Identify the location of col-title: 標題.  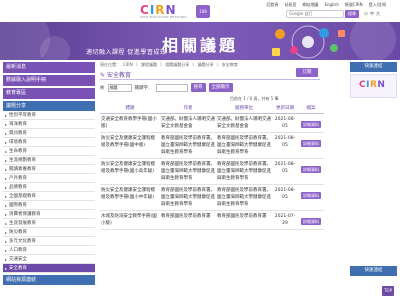
(130, 108).